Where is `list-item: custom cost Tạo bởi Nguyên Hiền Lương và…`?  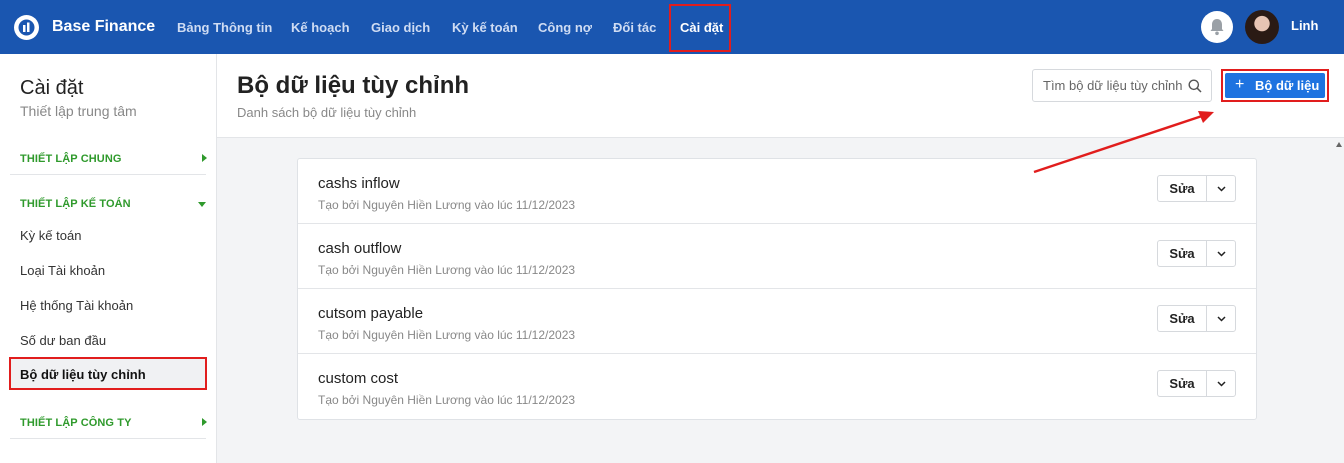 list-item: custom cost Tạo bởi Nguyên Hiền Lương và… is located at coordinates (777, 386).